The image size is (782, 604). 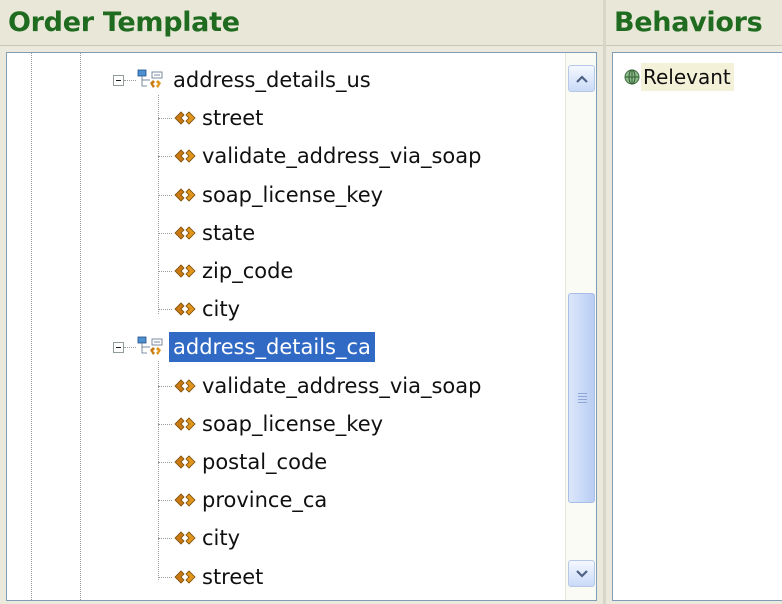 What do you see at coordinates (265, 462) in the screenshot?
I see `tree-node-label: postal_code` at bounding box center [265, 462].